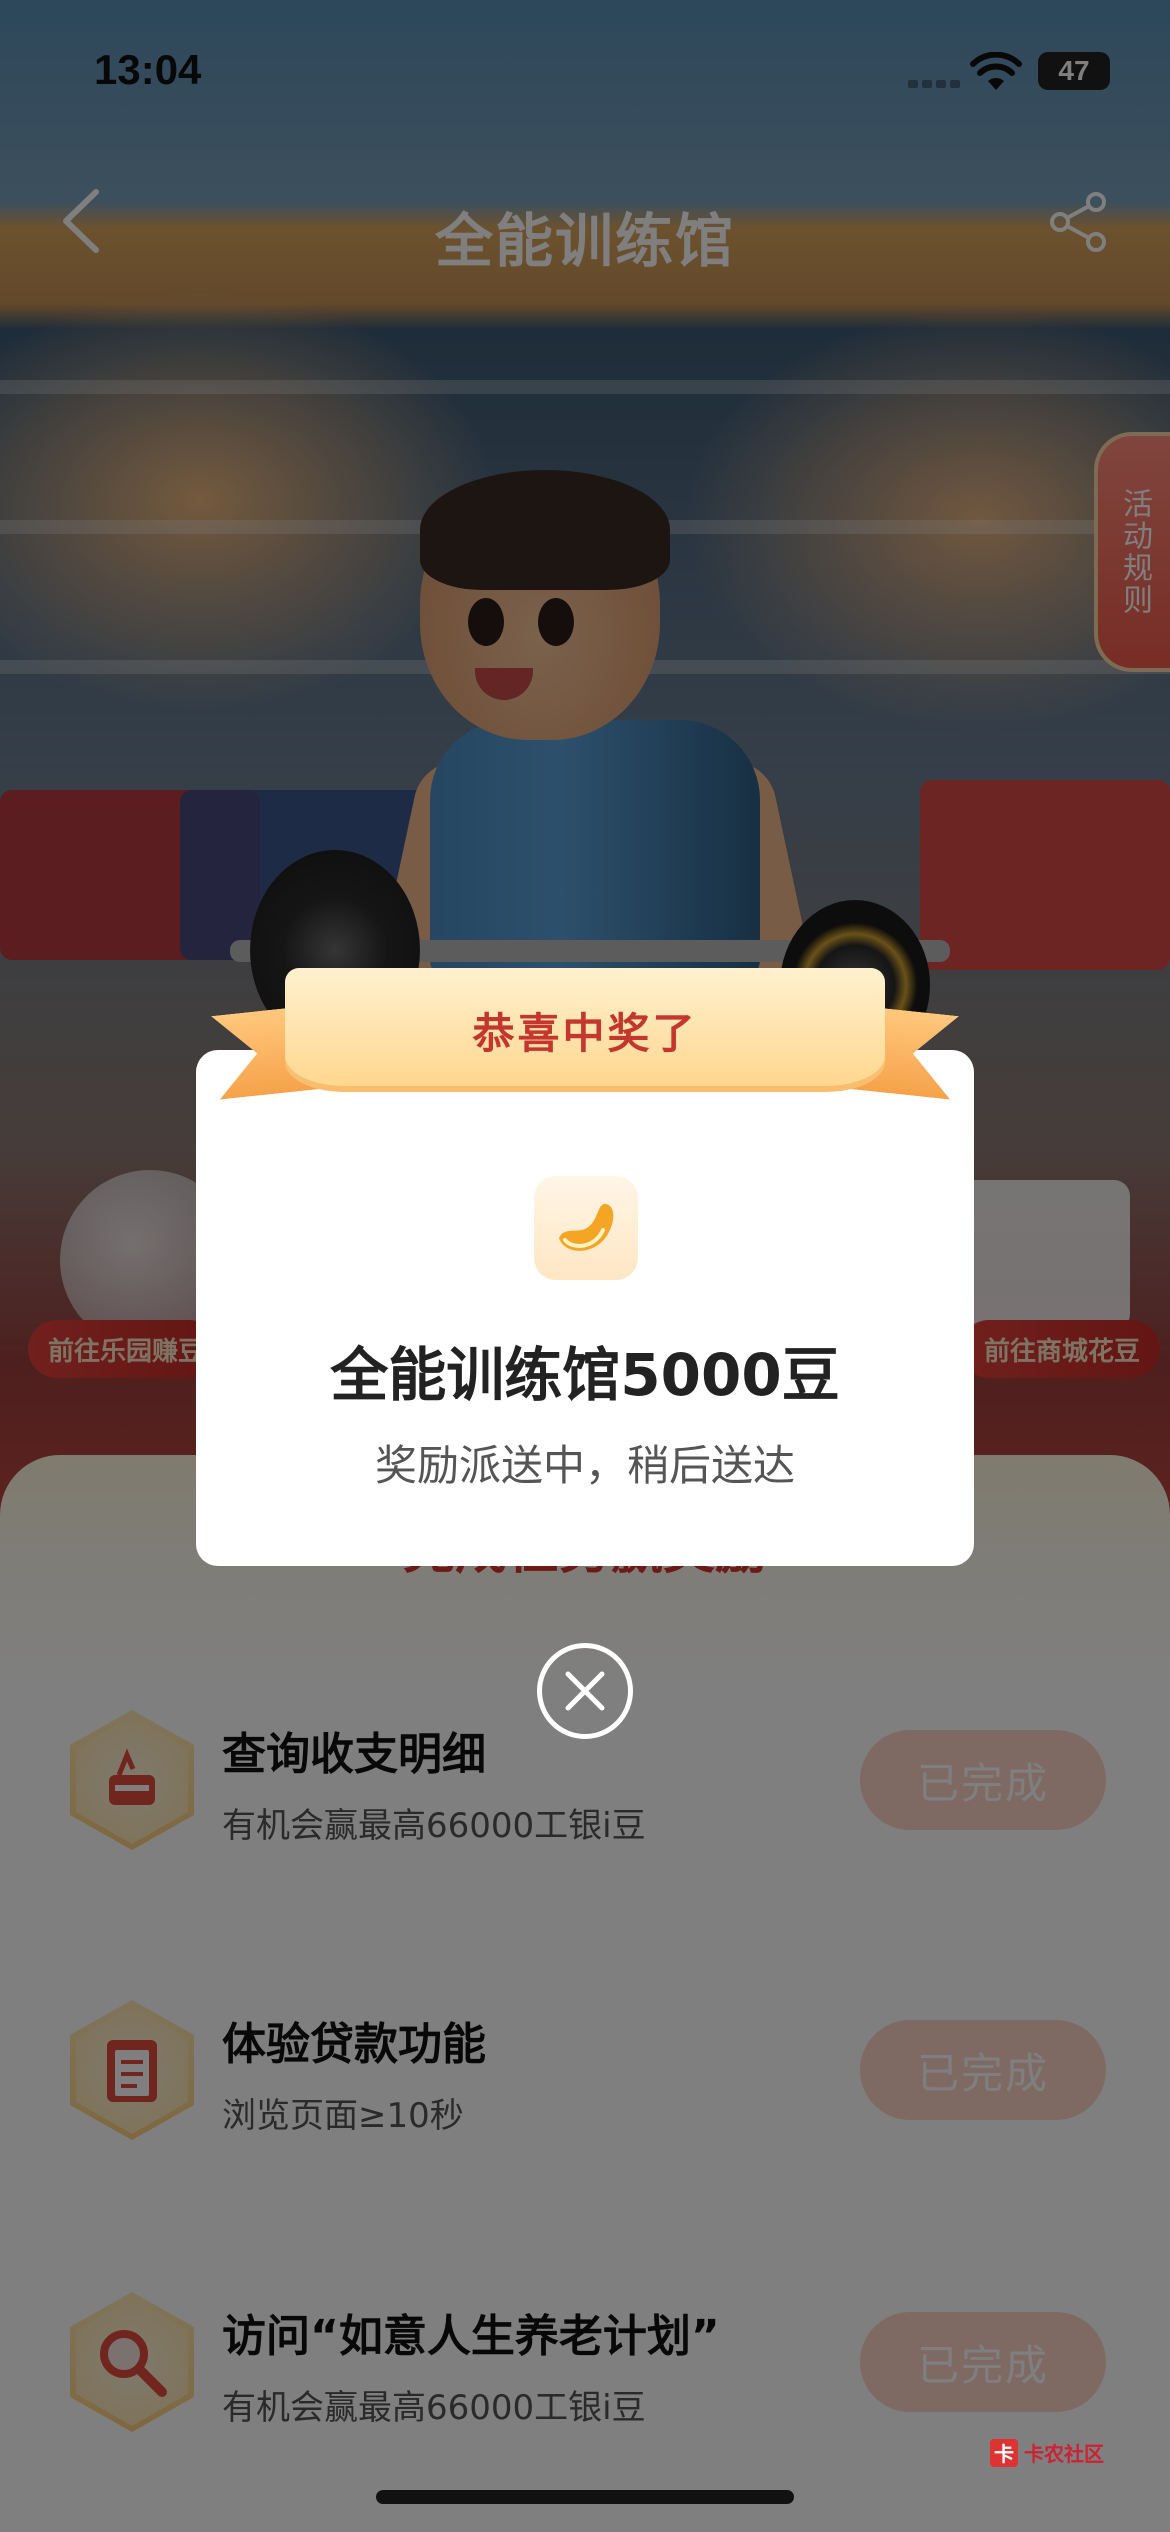  What do you see at coordinates (586, 1228) in the screenshot?
I see `bean-icon` at bounding box center [586, 1228].